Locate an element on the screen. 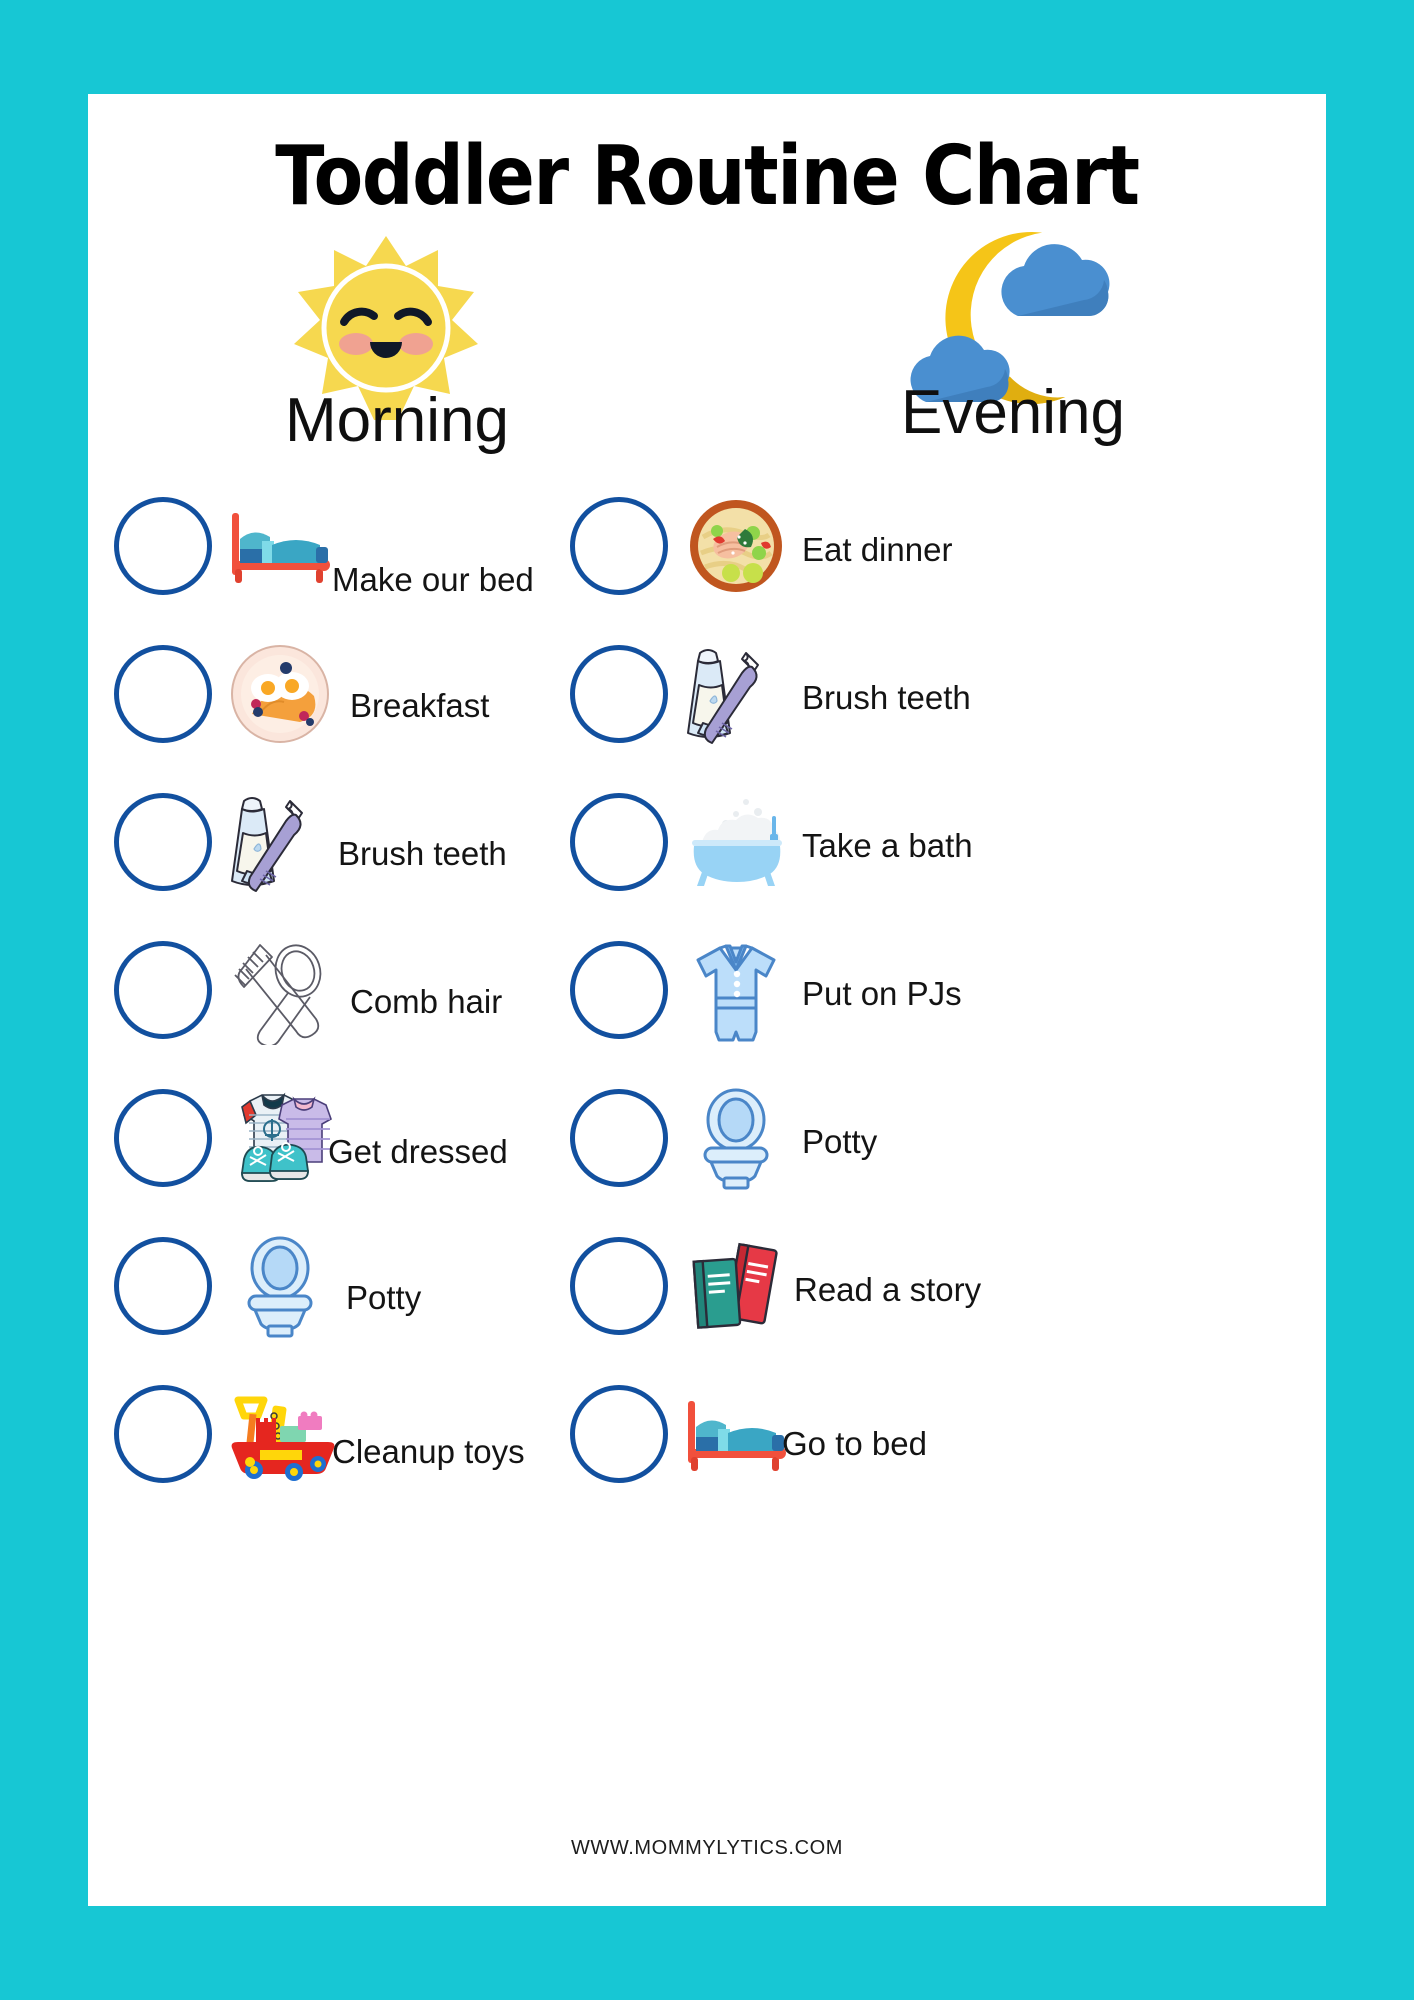  comb-mirror-icon is located at coordinates (280, 991).